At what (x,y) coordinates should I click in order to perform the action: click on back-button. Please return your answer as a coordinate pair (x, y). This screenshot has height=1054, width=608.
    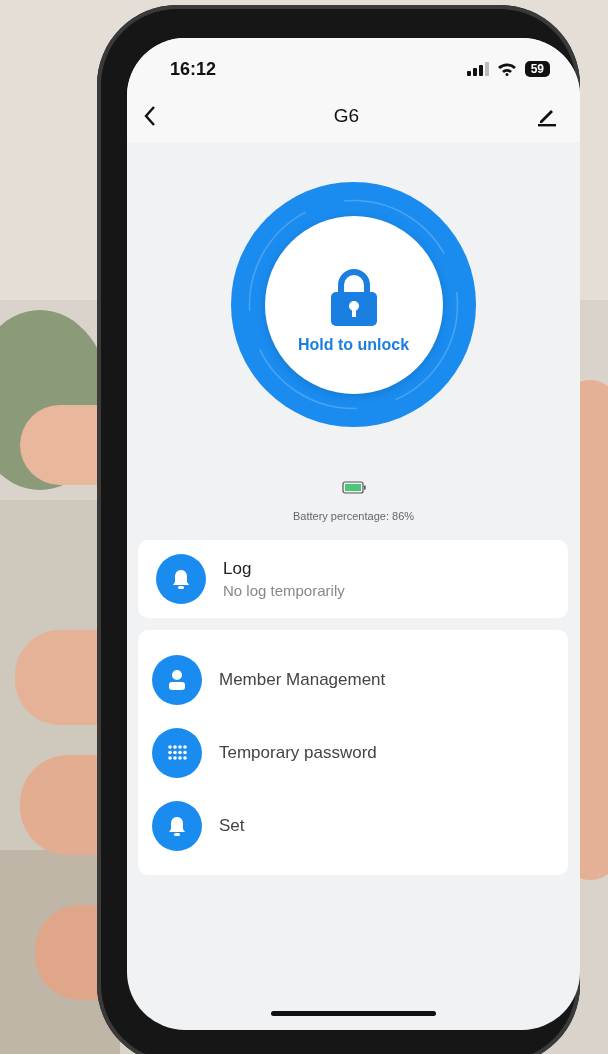
    Looking at the image, I should click on (150, 116).